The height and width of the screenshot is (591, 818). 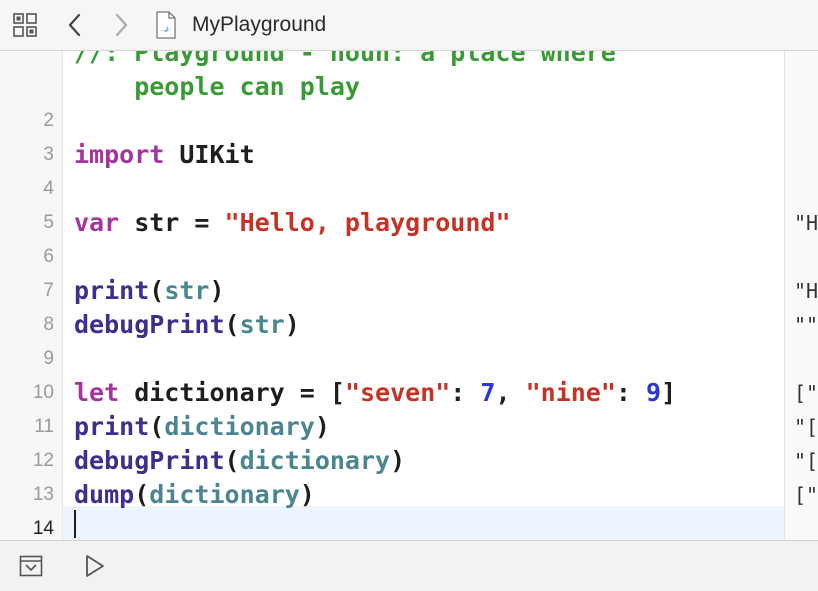 What do you see at coordinates (397, 392) in the screenshot?
I see `code-token: "seven"` at bounding box center [397, 392].